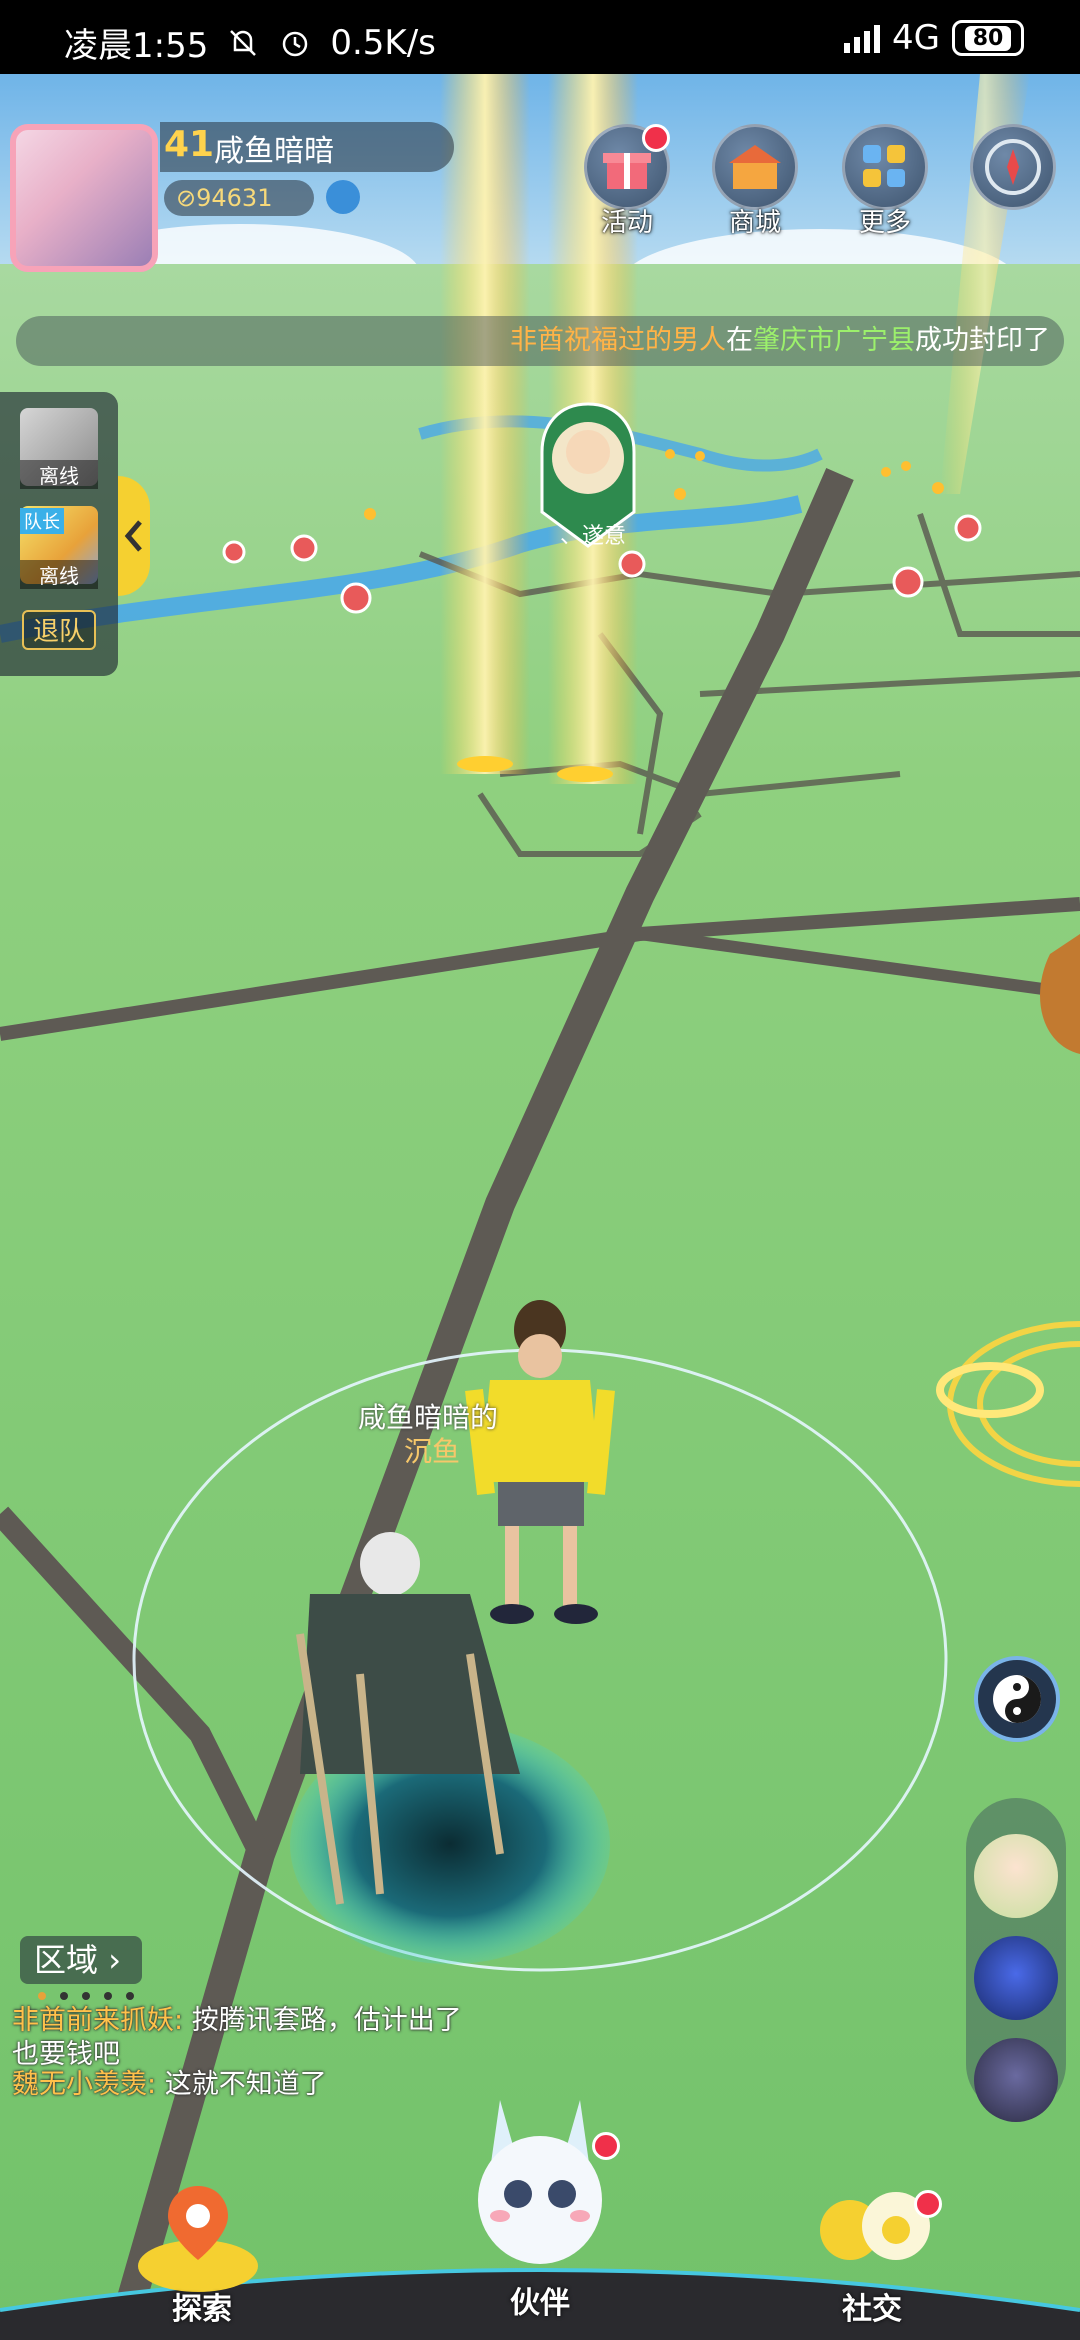 This screenshot has width=1080, height=2340. I want to click on compass-button, so click(1013, 167).